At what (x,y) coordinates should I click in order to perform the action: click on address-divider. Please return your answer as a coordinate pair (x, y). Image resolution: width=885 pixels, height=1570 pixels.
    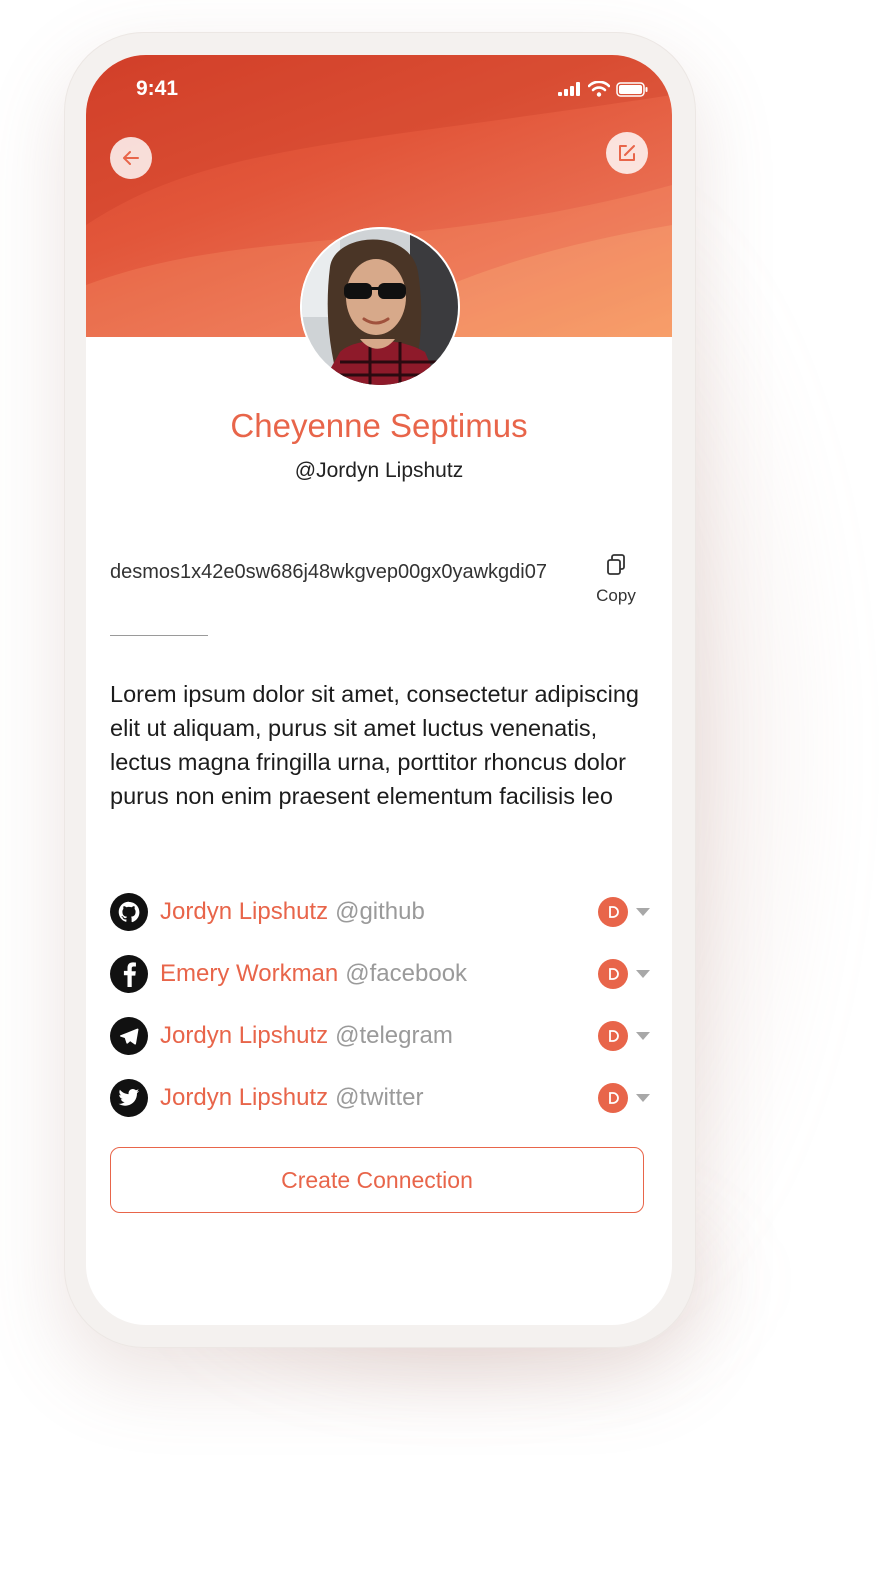
    Looking at the image, I should click on (159, 635).